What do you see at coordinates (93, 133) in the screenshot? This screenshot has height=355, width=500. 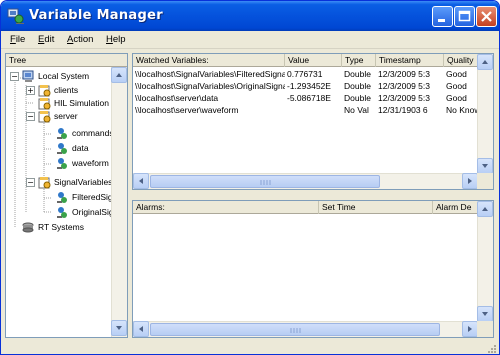 I see `tree-node-label: commands` at bounding box center [93, 133].